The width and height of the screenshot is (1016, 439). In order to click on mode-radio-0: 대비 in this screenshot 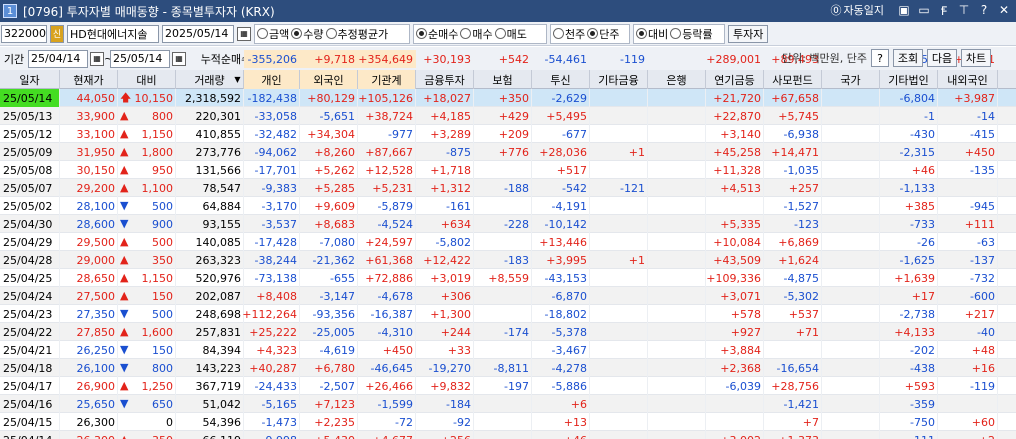, I will do `click(652, 34)`.